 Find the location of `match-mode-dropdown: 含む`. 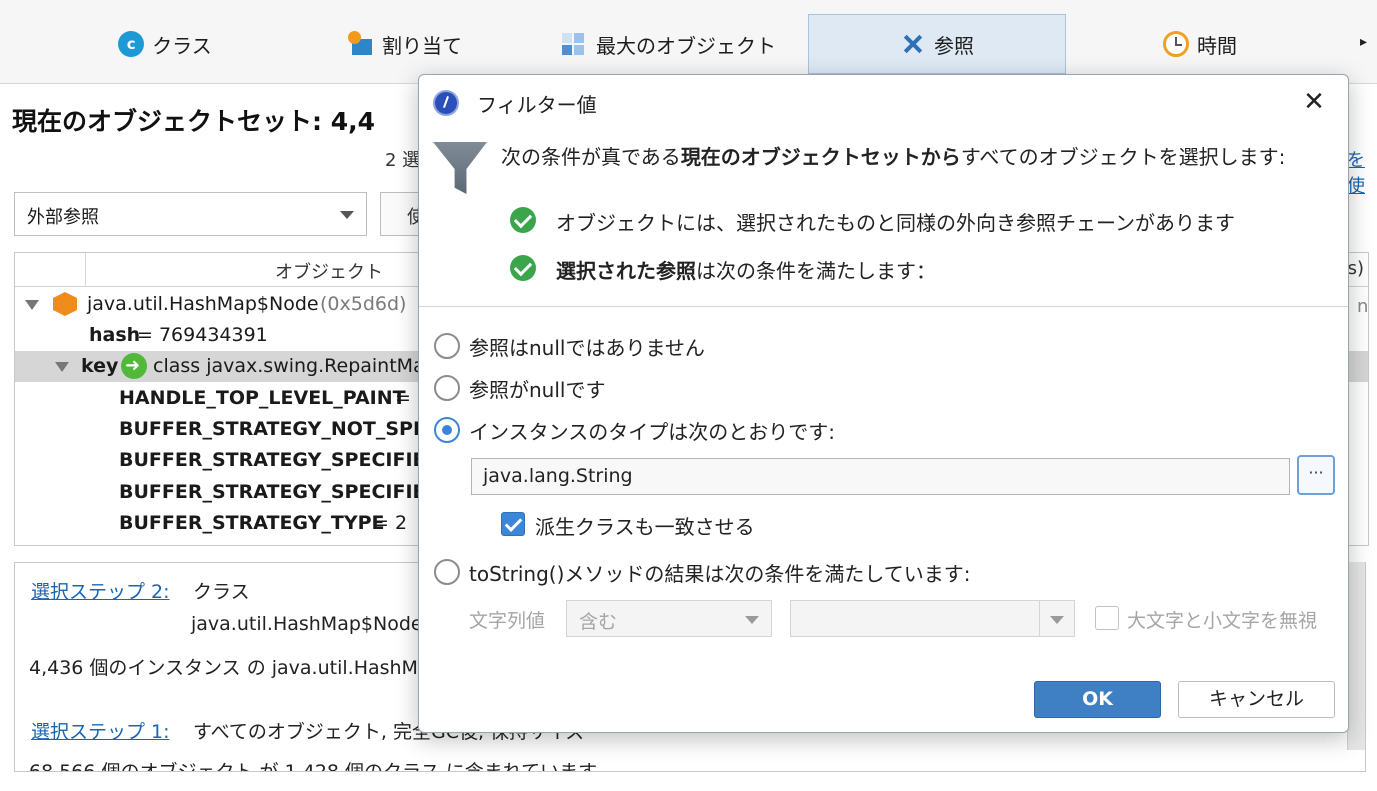

match-mode-dropdown: 含む is located at coordinates (669, 618).